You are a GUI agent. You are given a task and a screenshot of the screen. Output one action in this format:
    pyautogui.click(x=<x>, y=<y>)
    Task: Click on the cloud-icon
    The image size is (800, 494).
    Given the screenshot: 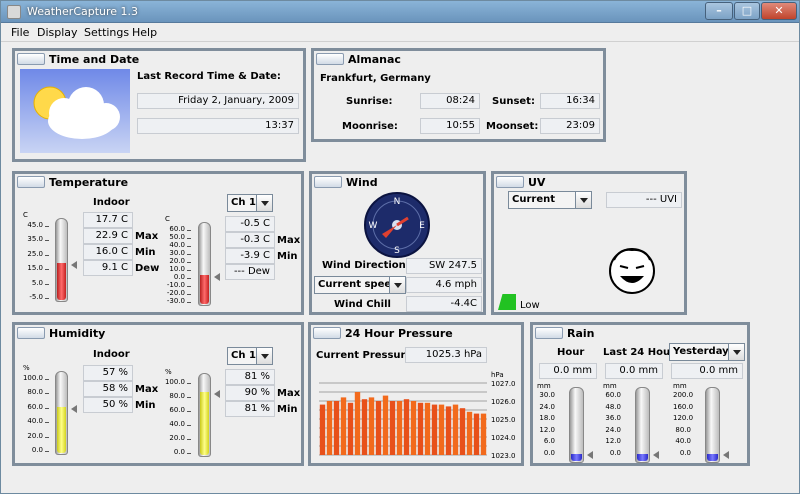 What is the action you would take?
    pyautogui.click(x=76, y=112)
    